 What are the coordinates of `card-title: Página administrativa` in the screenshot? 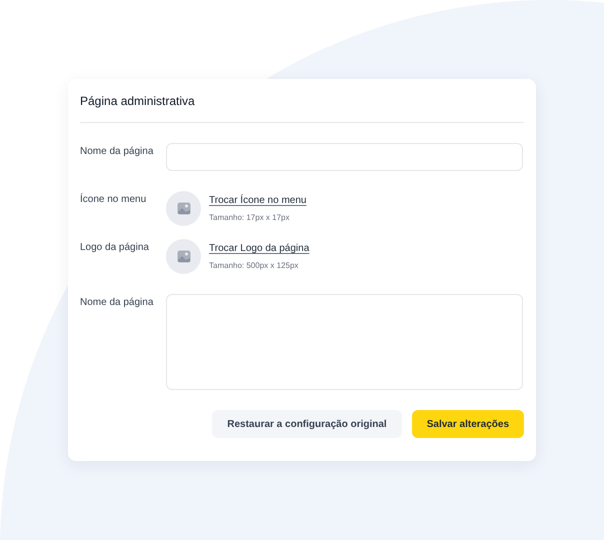 It's located at (138, 100).